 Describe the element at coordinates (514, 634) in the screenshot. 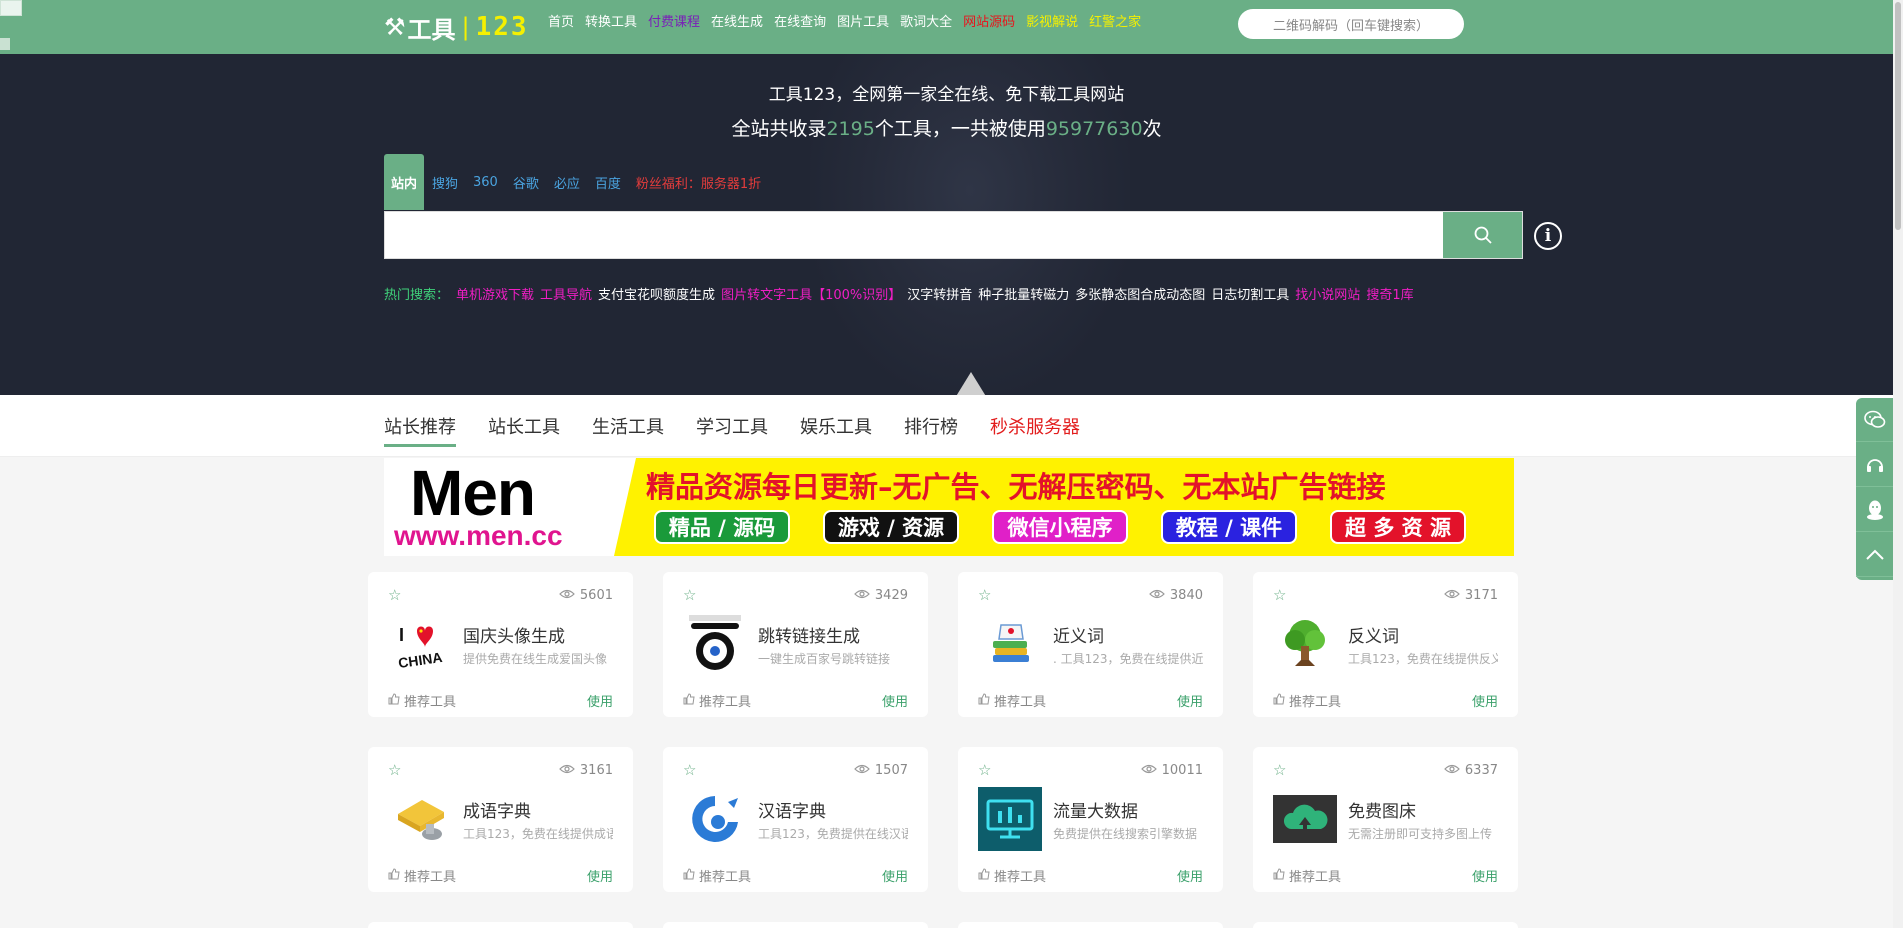

I see `tool-title: 国庆头像生成` at that location.